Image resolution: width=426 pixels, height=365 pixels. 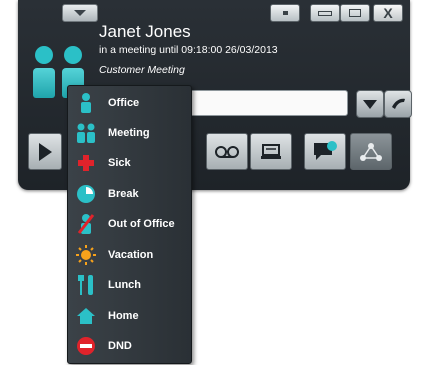 I want to click on menu-item-label: Office, so click(x=124, y=103).